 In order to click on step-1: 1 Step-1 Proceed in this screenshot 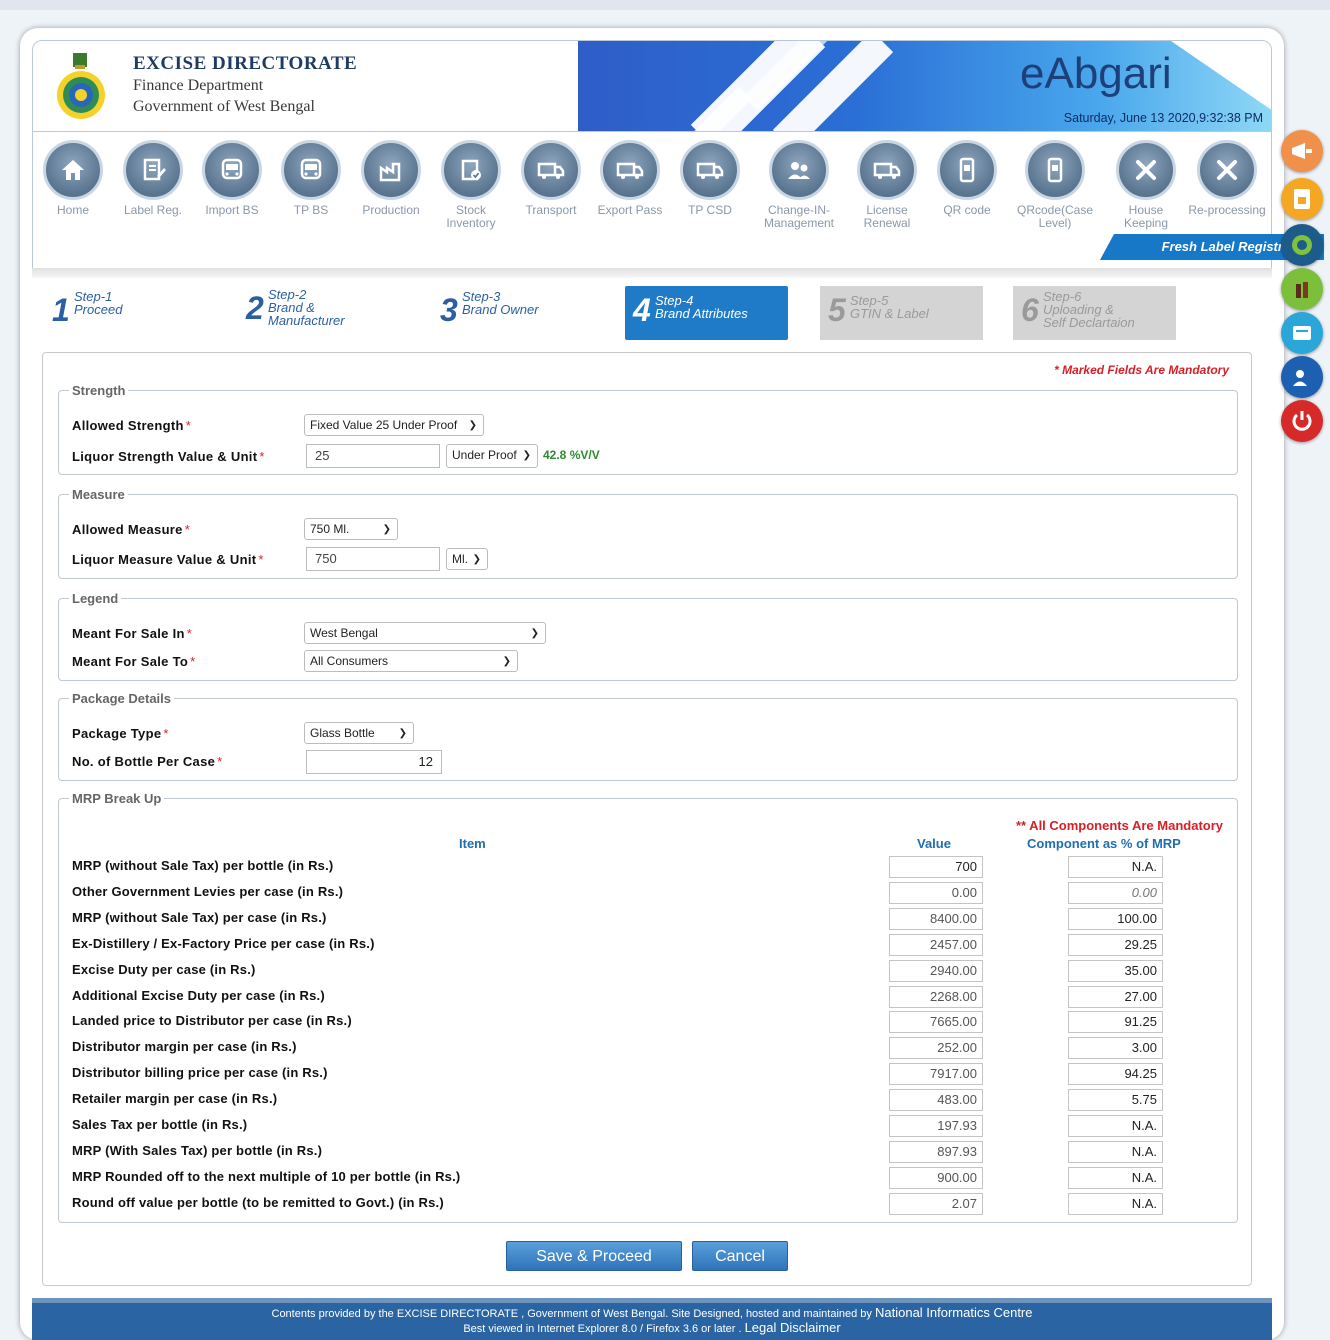, I will do `click(127, 313)`.